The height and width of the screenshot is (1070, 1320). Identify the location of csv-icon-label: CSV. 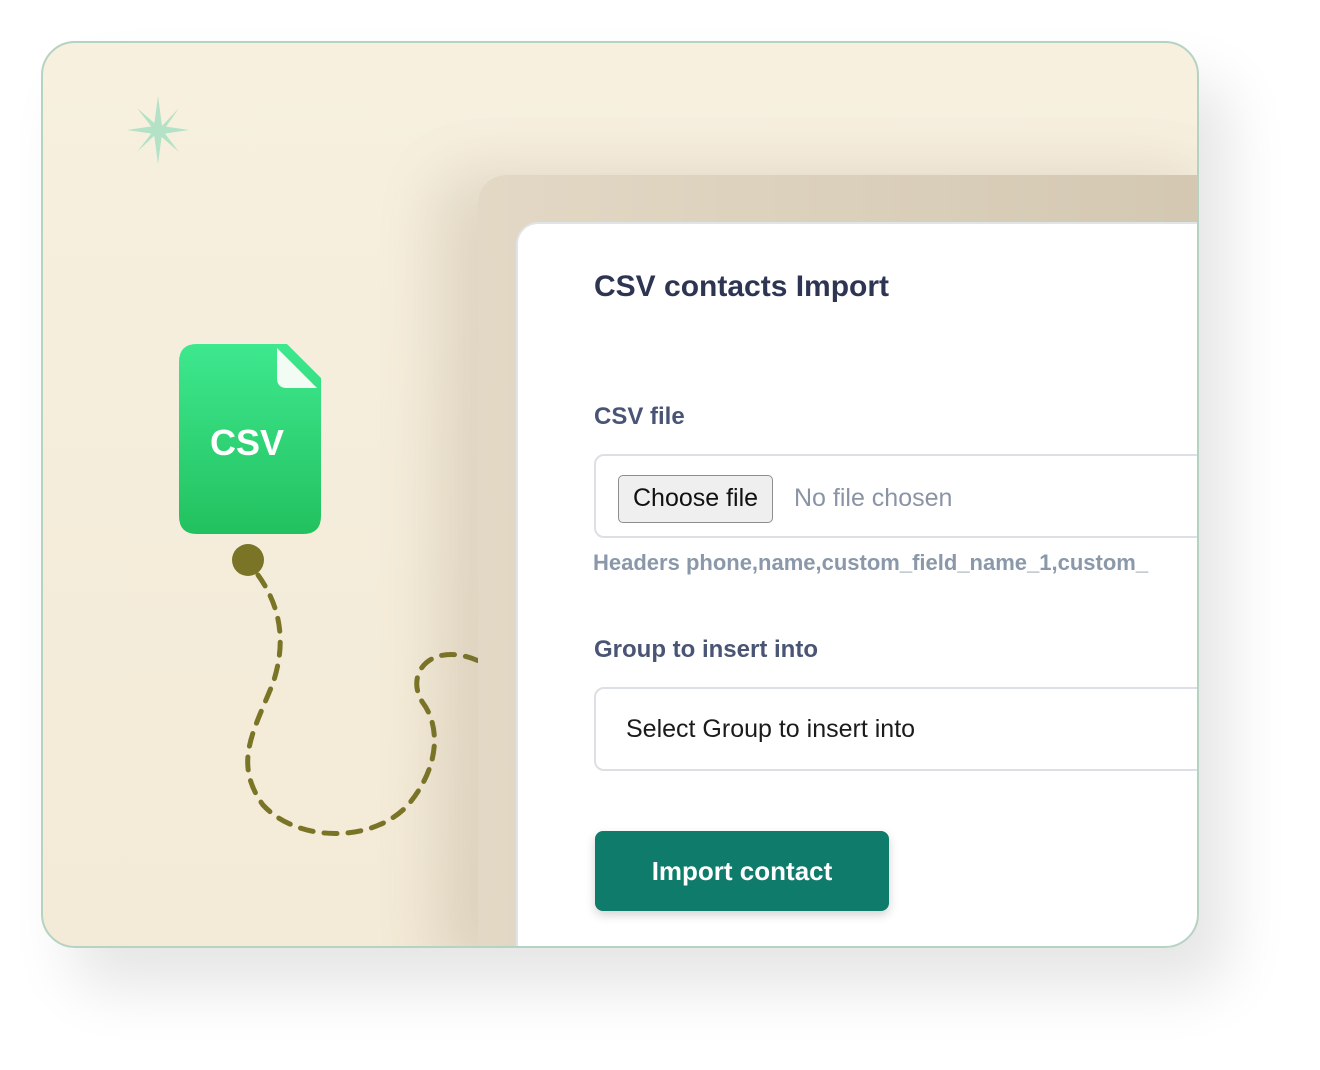
(247, 442).